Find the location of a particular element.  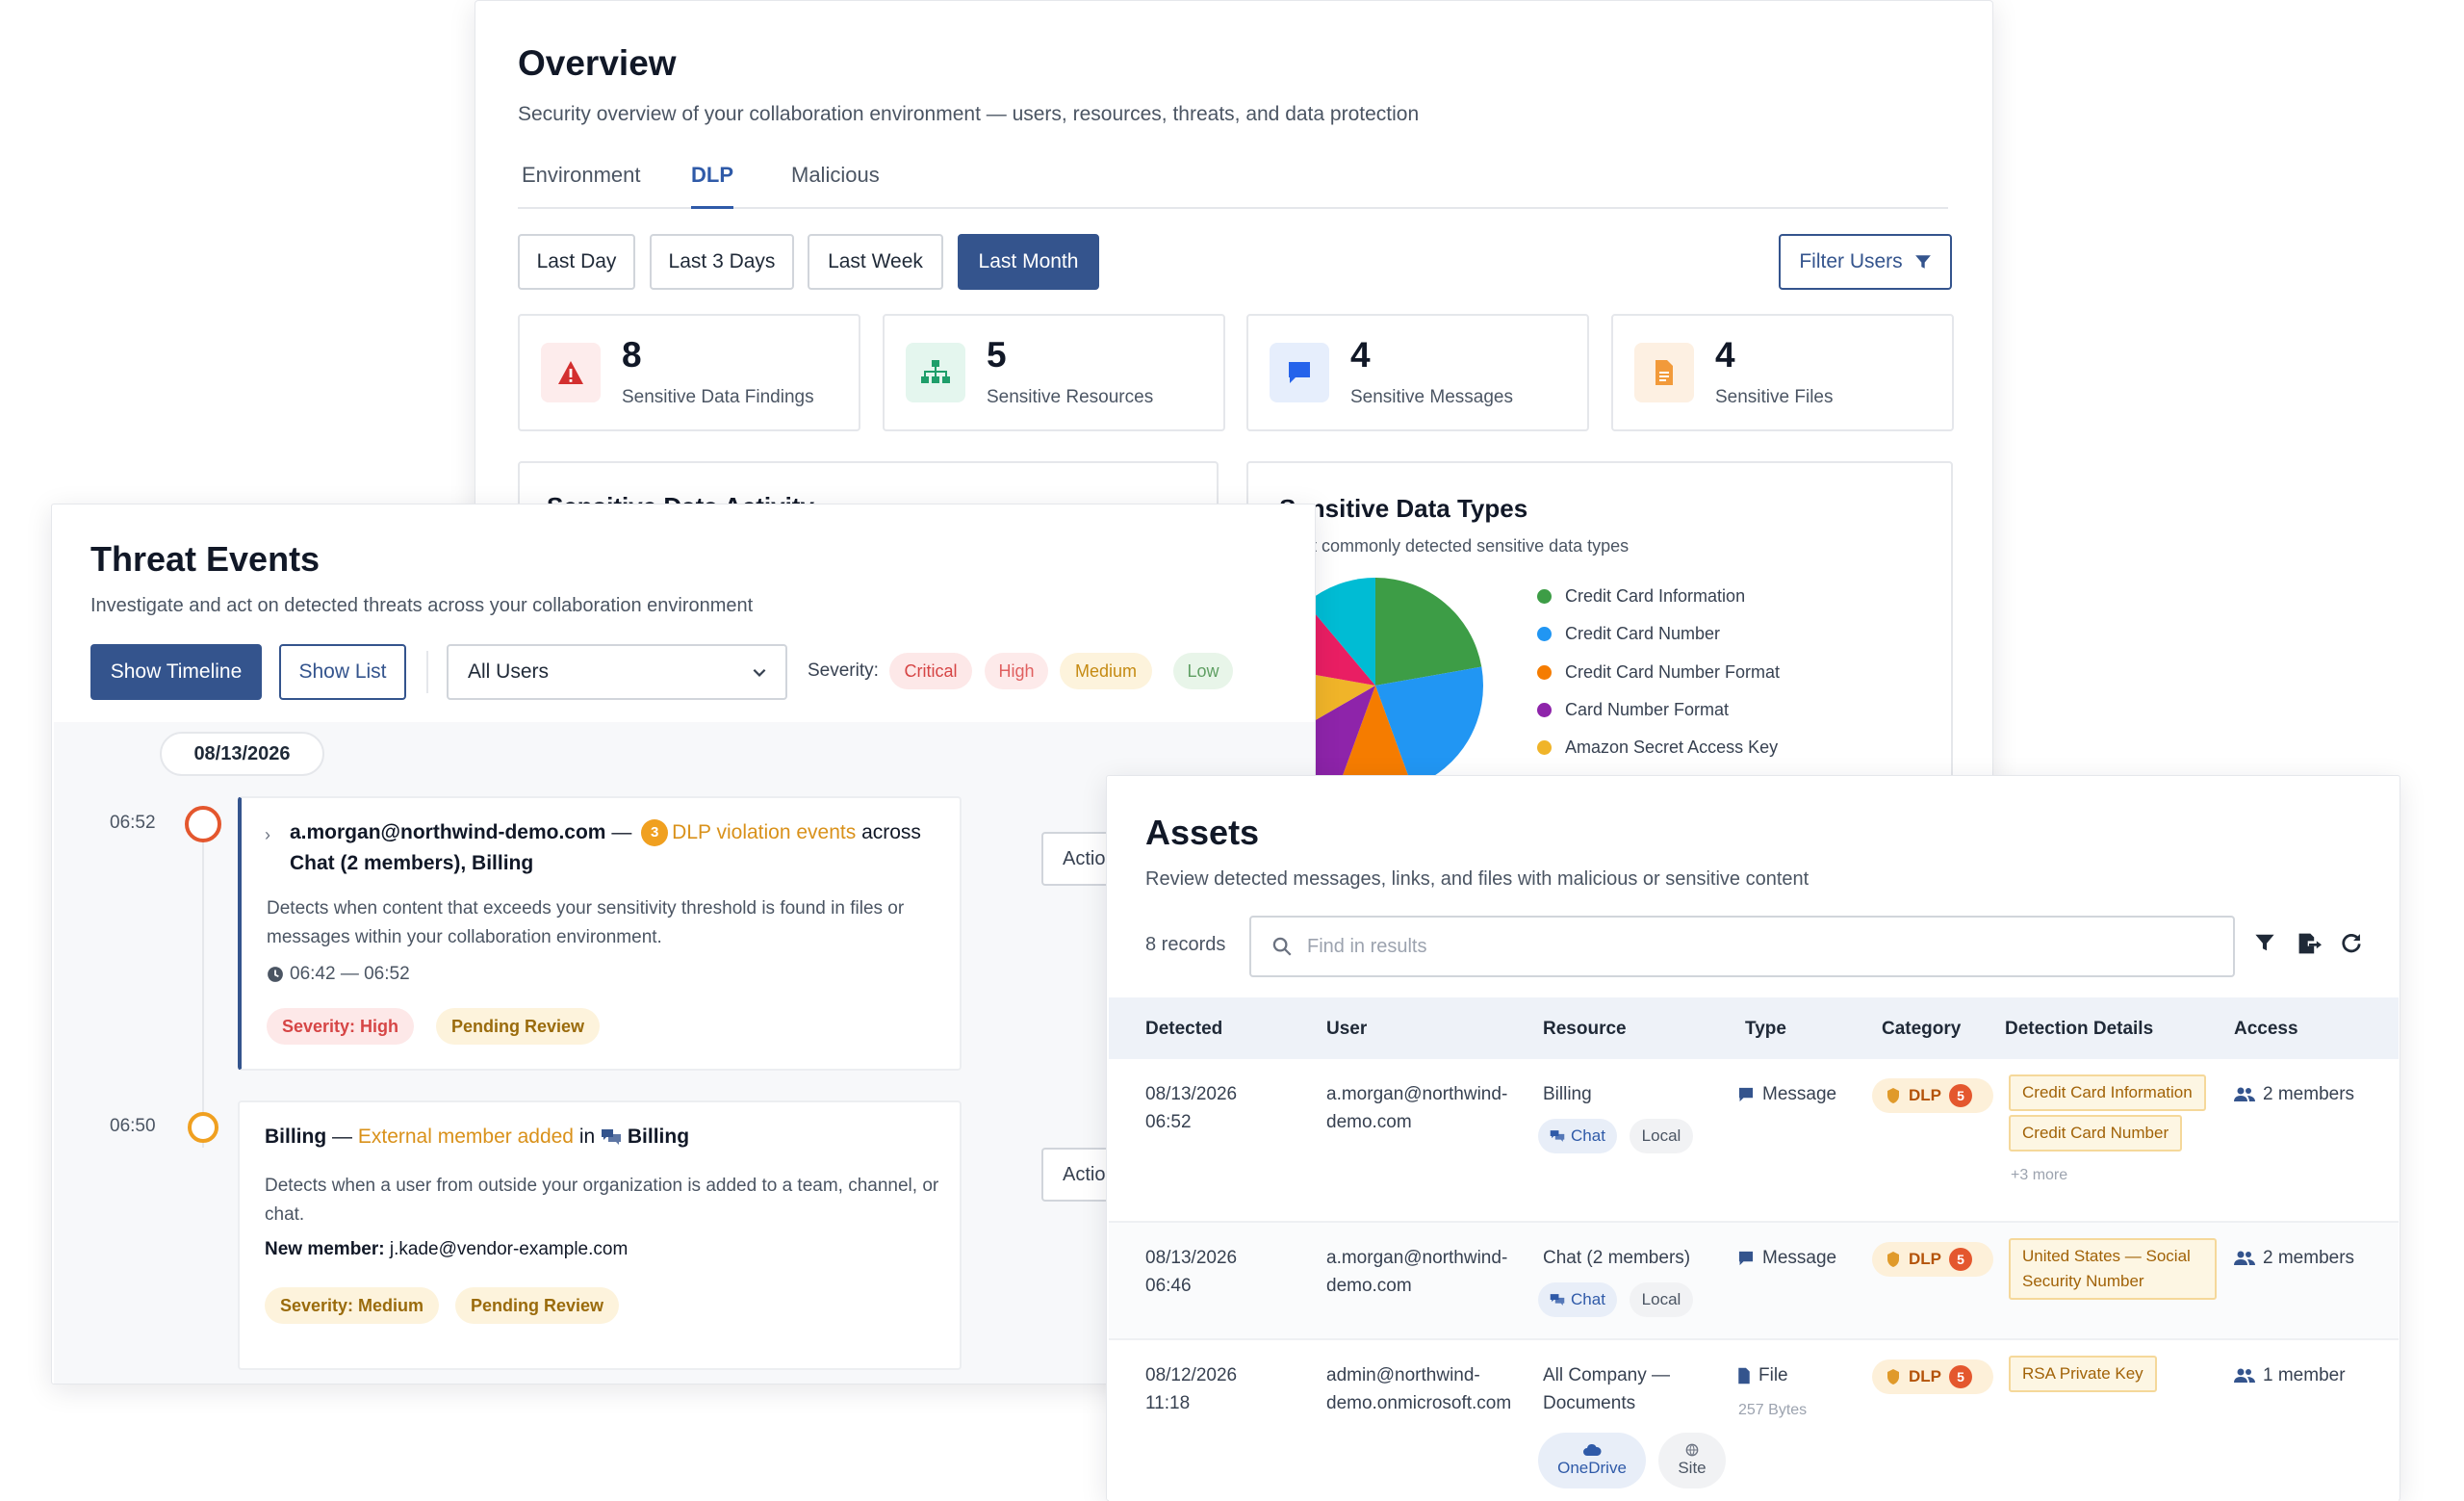

detected-time: 06:46 is located at coordinates (1168, 1286).